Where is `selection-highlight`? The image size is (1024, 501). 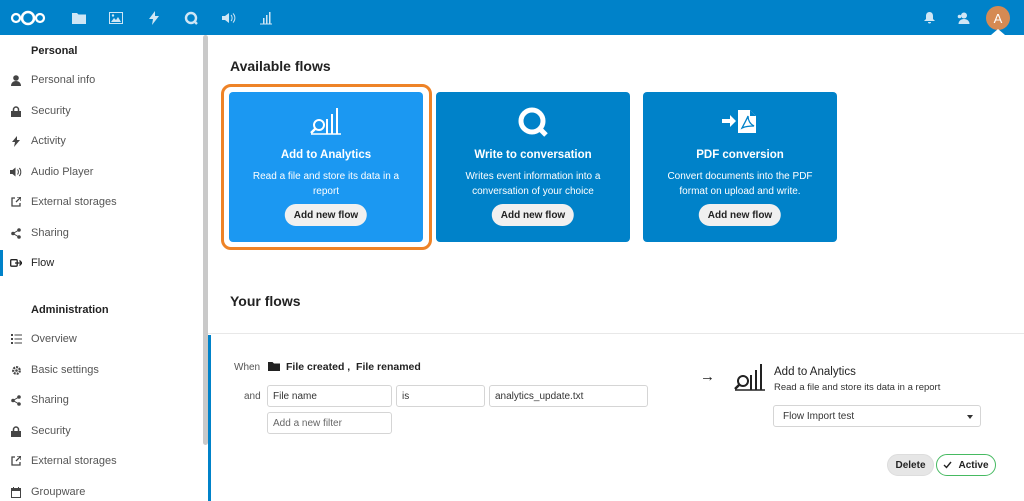 selection-highlight is located at coordinates (326, 167).